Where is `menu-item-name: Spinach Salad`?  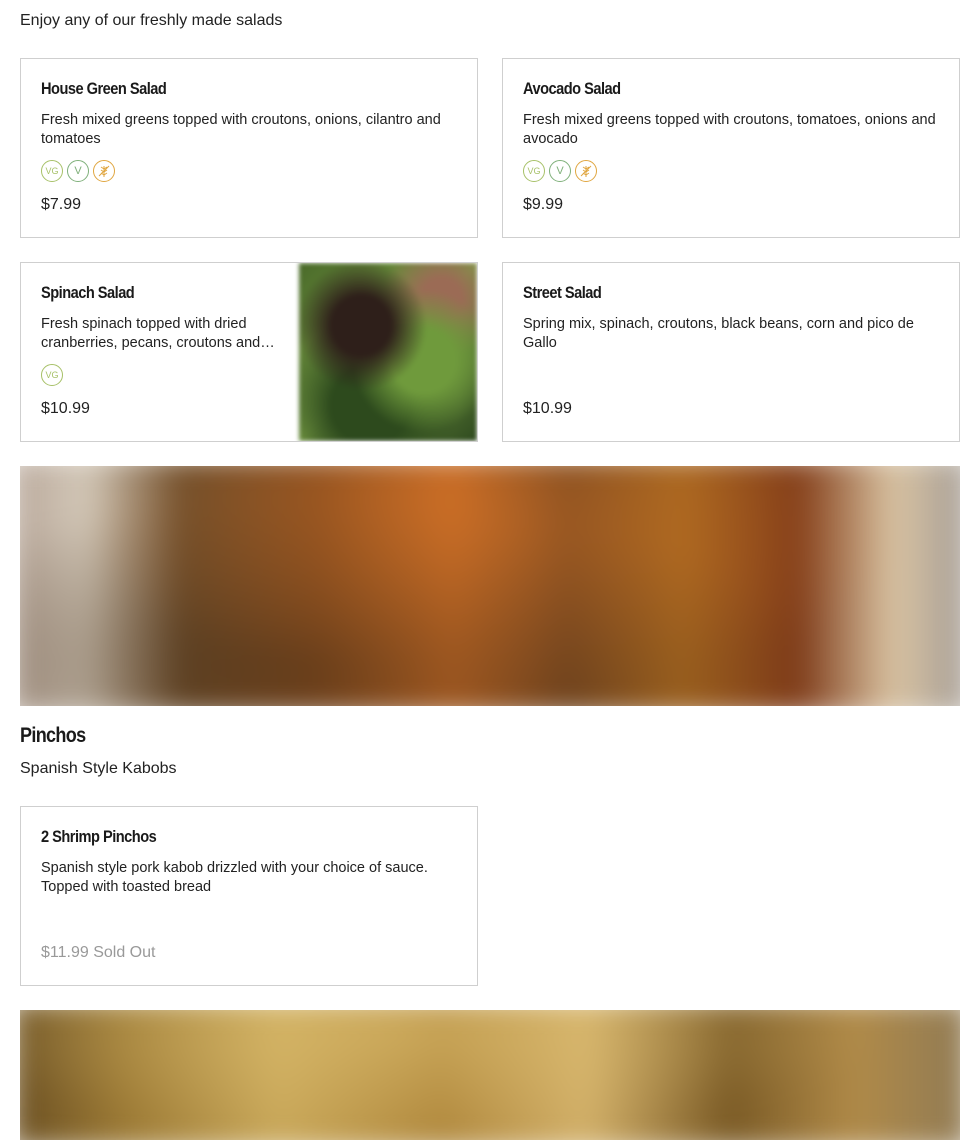
menu-item-name: Spinach Salad is located at coordinates (88, 292).